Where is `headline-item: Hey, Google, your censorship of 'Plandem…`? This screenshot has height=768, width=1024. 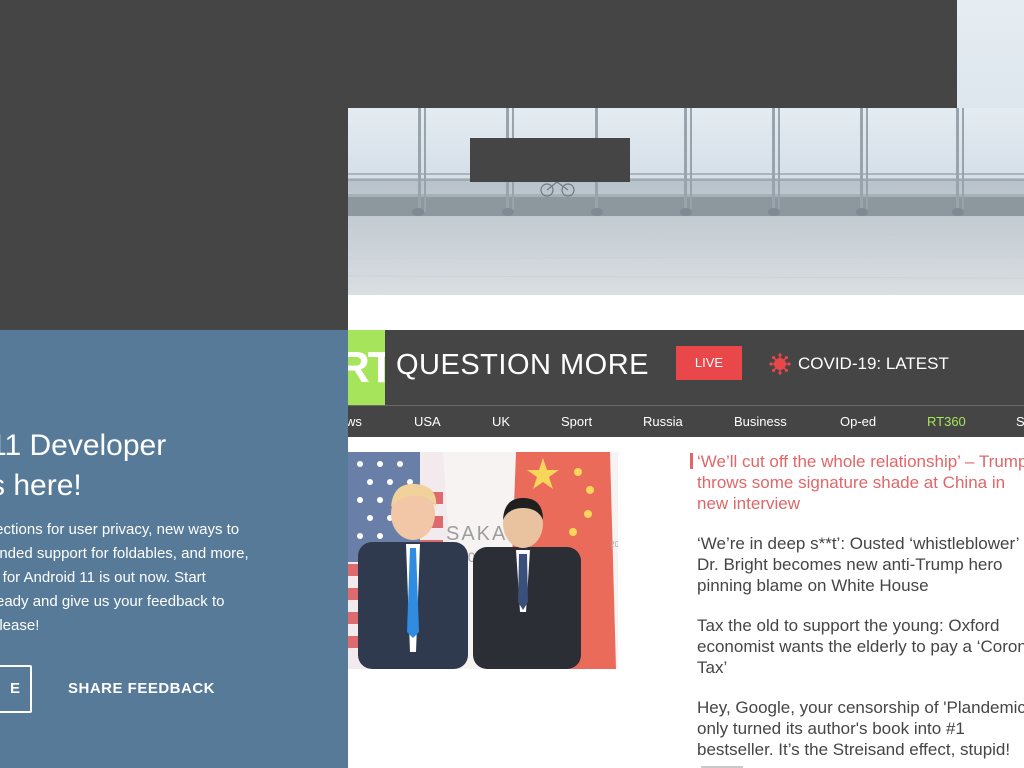 headline-item: Hey, Google, your censorship of 'Plandem… is located at coordinates (860, 732).